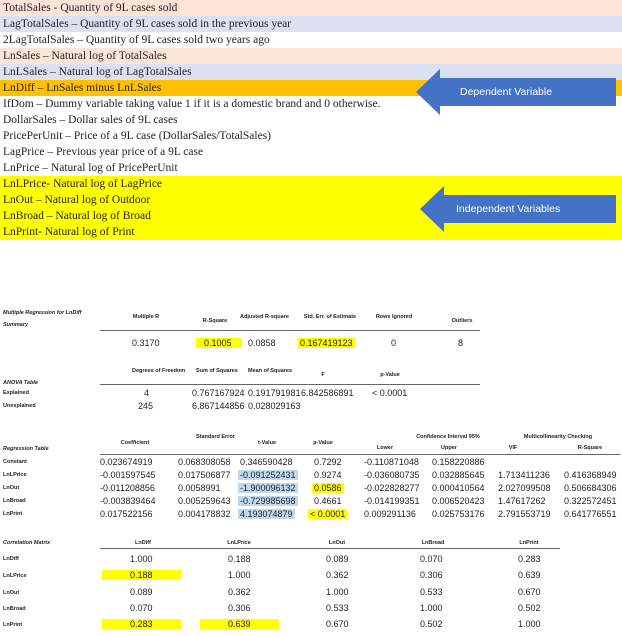 This screenshot has height=636, width=622. I want to click on corr-header-lnlprice: LnLPrice, so click(239, 543).